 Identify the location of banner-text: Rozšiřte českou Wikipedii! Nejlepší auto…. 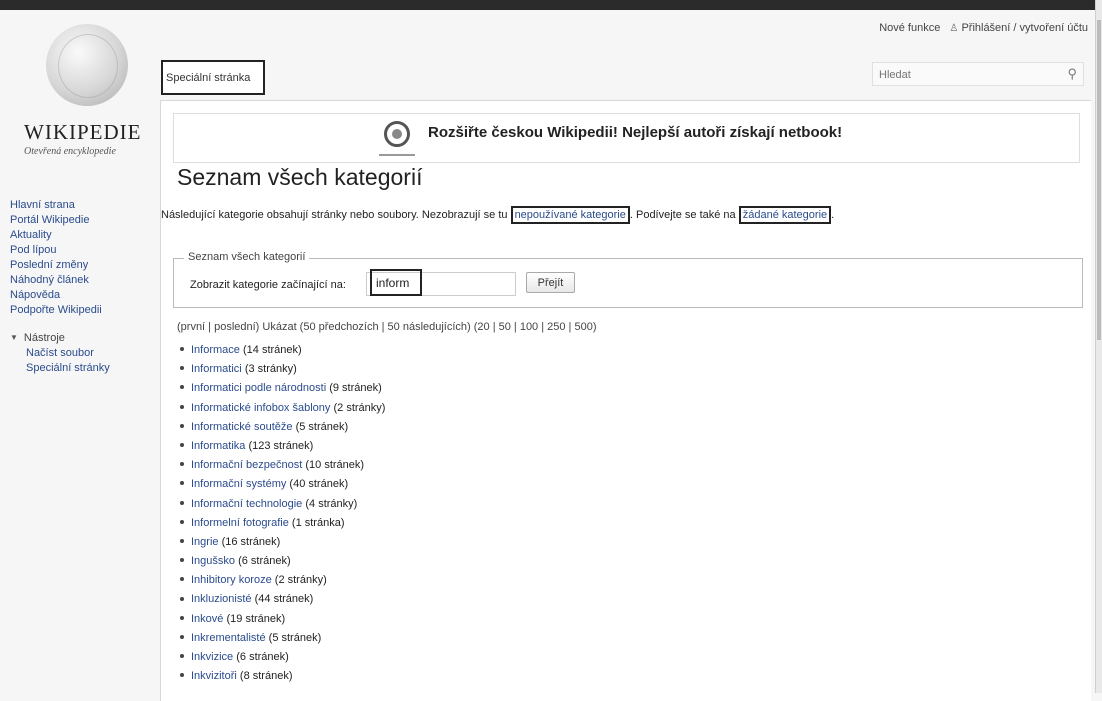
(635, 132).